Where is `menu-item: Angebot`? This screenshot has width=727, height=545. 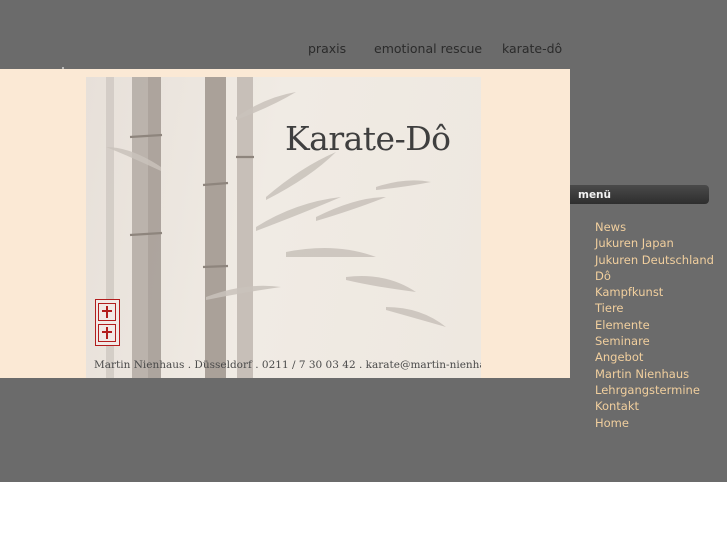
menu-item: Angebot is located at coordinates (654, 356).